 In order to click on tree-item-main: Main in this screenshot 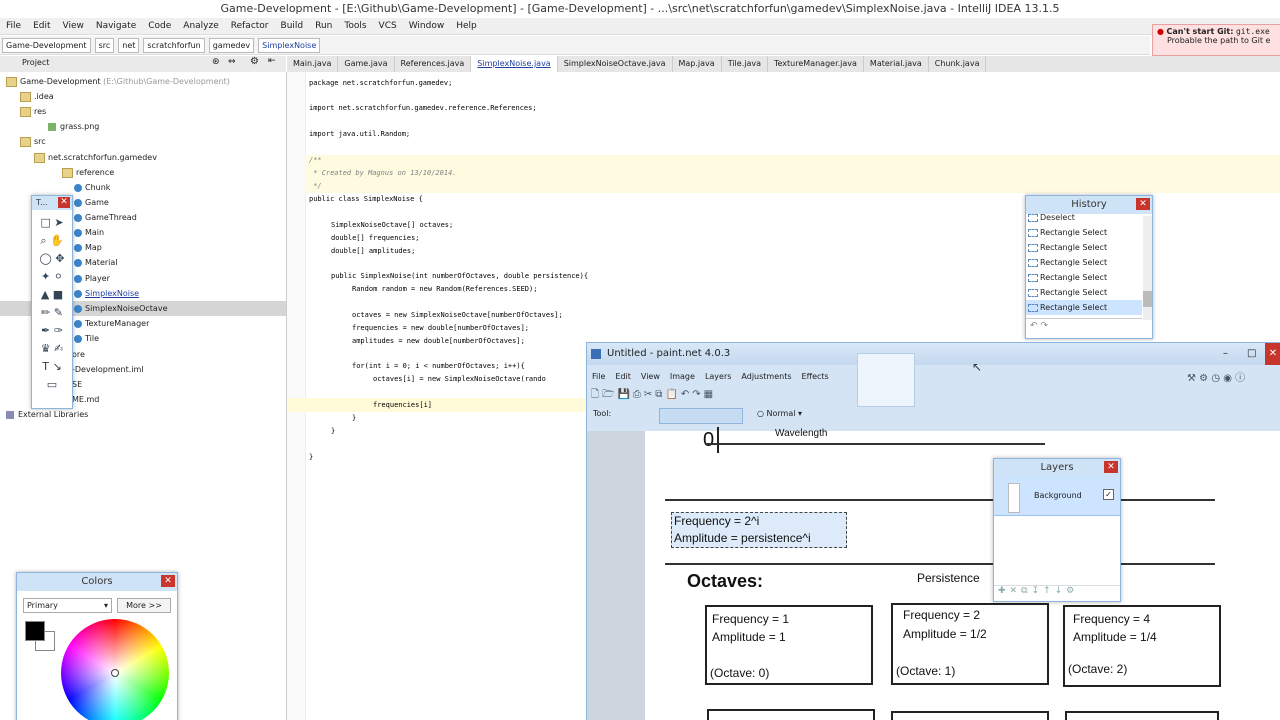, I will do `click(89, 232)`.